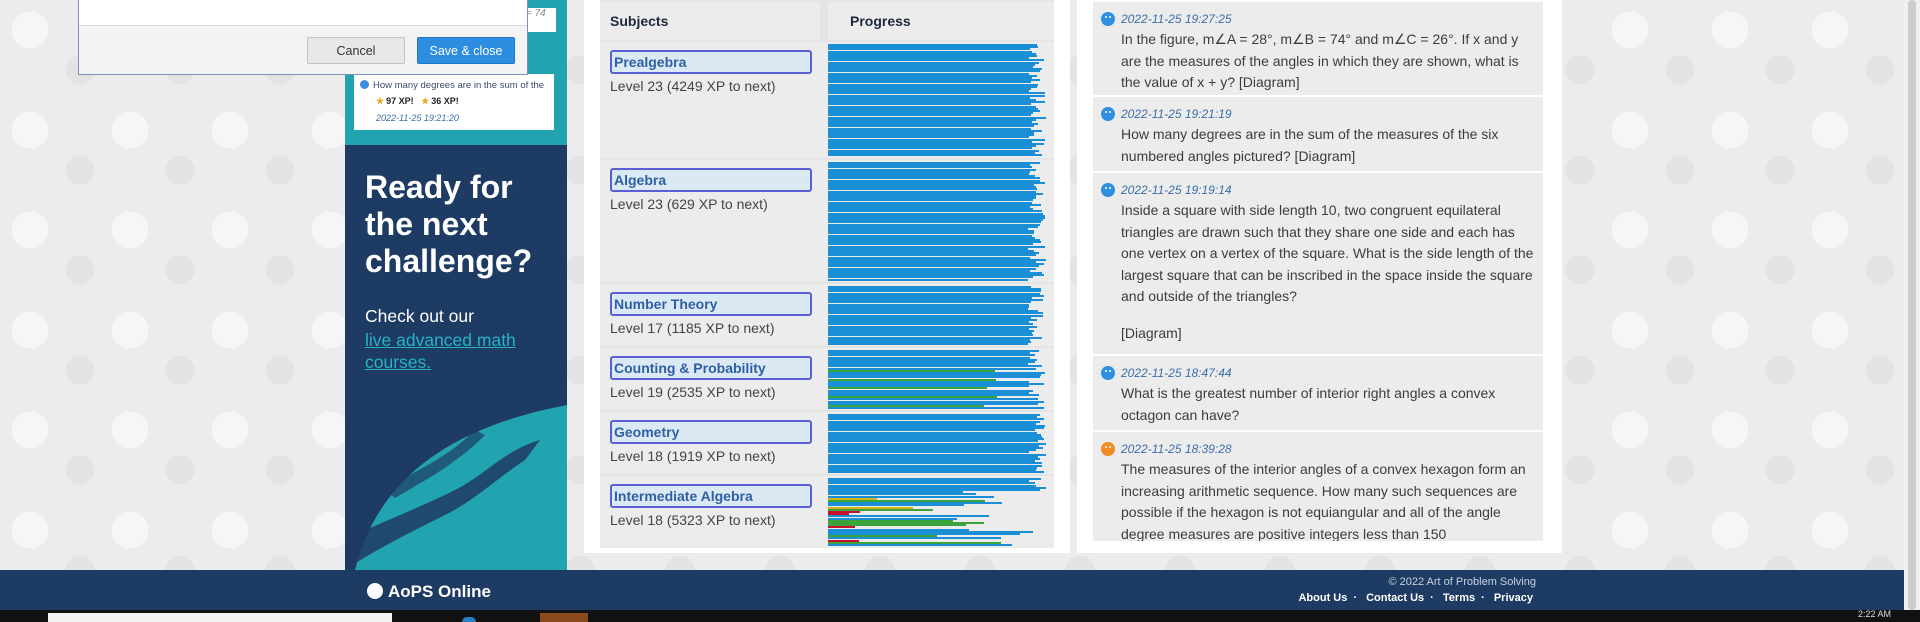 The image size is (1920, 622). I want to click on save-close-button: Save & close, so click(466, 50).